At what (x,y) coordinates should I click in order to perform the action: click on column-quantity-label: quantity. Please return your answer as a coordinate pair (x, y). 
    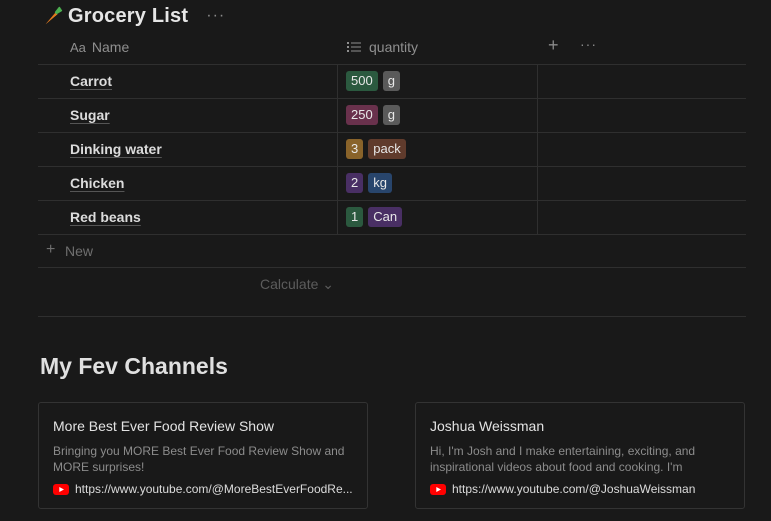
    Looking at the image, I should click on (394, 47).